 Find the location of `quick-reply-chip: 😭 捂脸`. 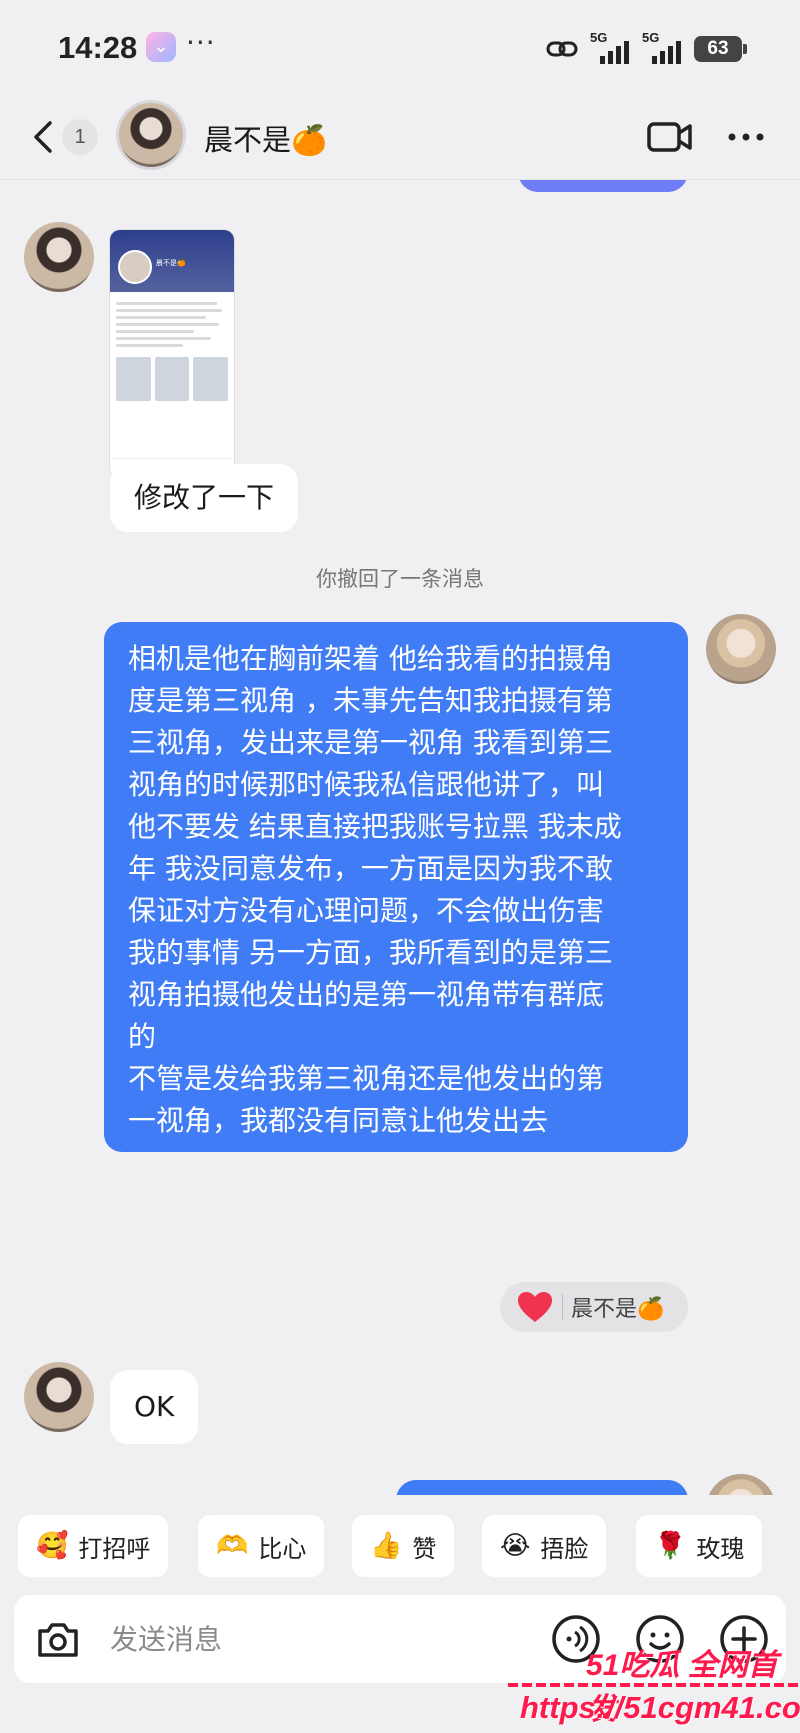

quick-reply-chip: 😭 捂脸 is located at coordinates (544, 1546).